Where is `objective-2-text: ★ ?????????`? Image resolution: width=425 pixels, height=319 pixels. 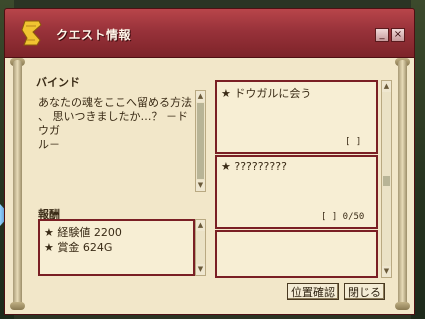
objective-2-text: ★ ????????? is located at coordinates (254, 166).